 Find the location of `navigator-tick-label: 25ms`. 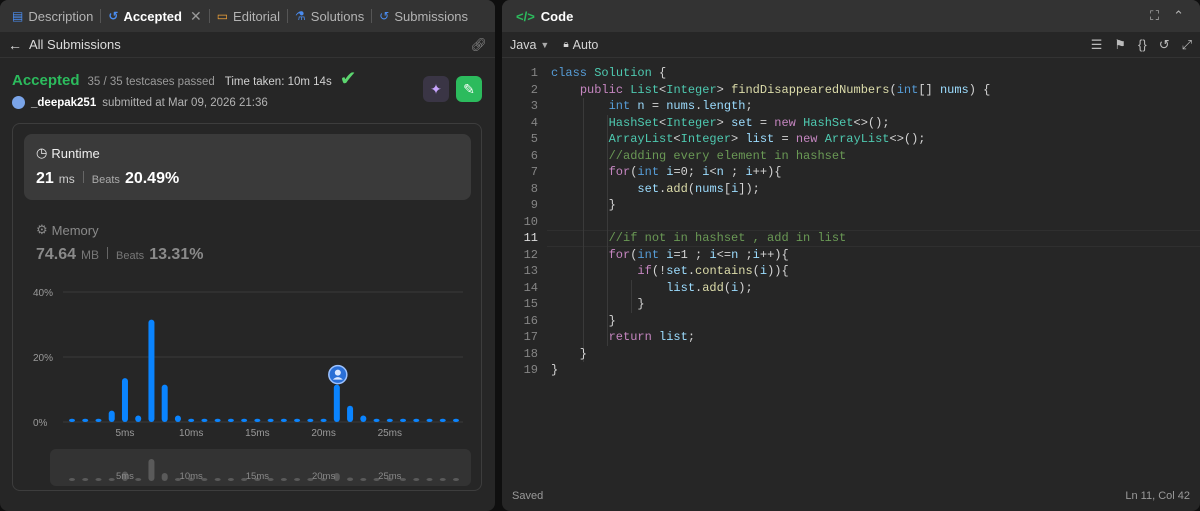

navigator-tick-label: 25ms is located at coordinates (389, 476).